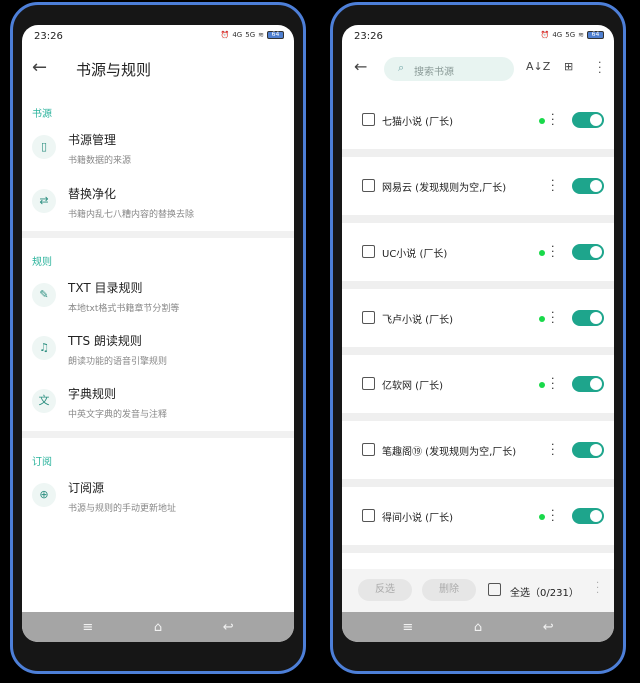  Describe the element at coordinates (417, 320) in the screenshot. I see `source-name: 飞卢小说 (厂长)` at that location.